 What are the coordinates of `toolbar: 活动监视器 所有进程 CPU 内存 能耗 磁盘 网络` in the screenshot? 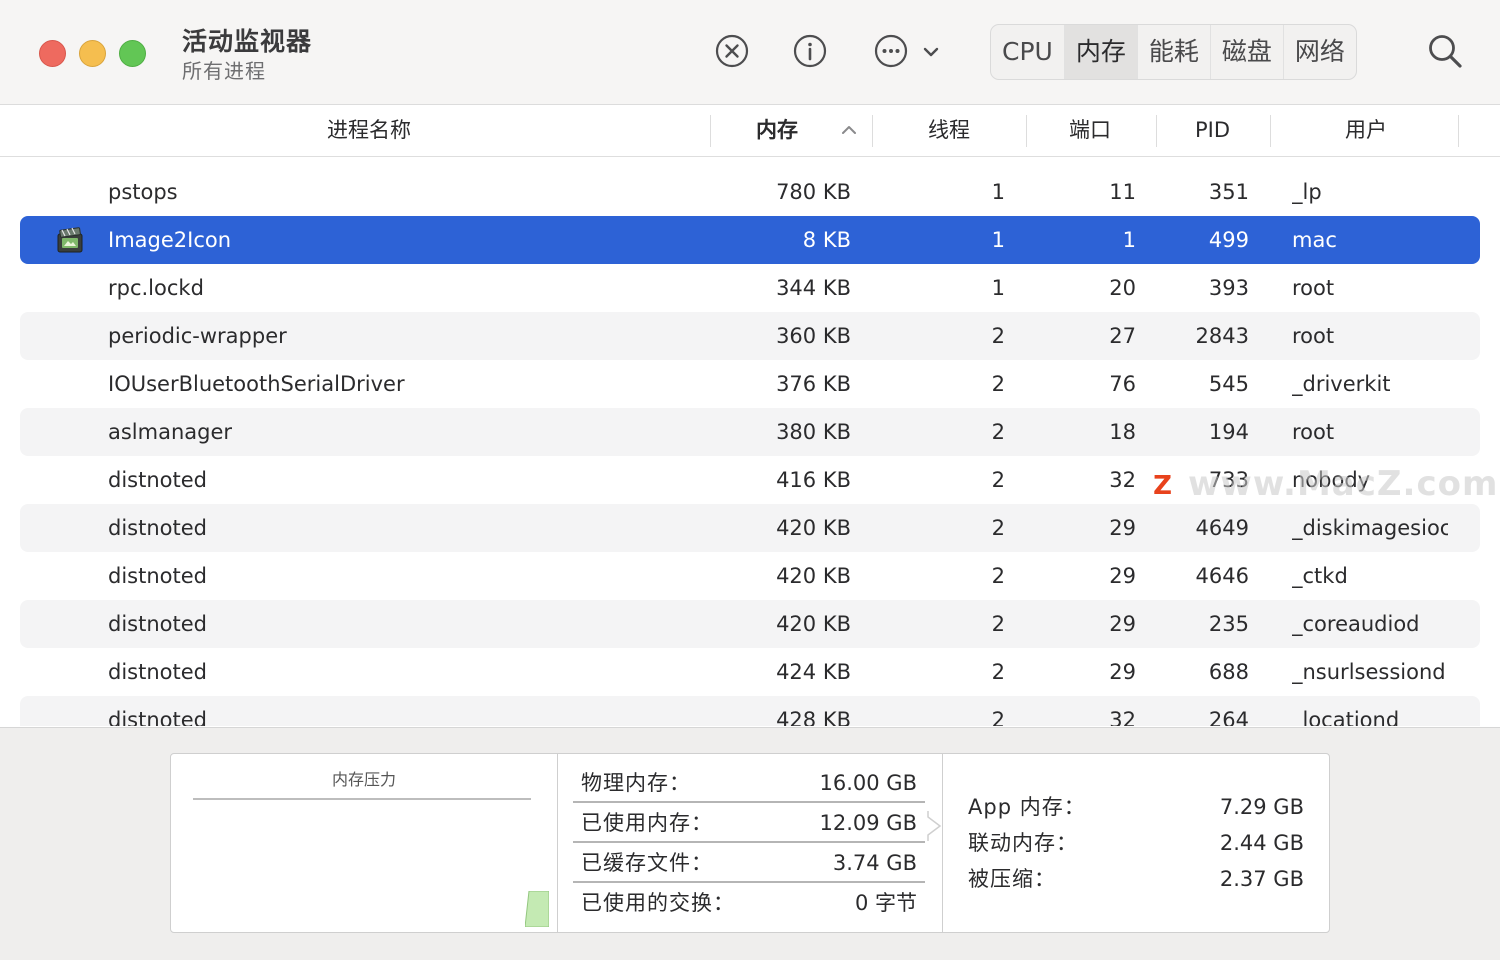 It's located at (750, 52).